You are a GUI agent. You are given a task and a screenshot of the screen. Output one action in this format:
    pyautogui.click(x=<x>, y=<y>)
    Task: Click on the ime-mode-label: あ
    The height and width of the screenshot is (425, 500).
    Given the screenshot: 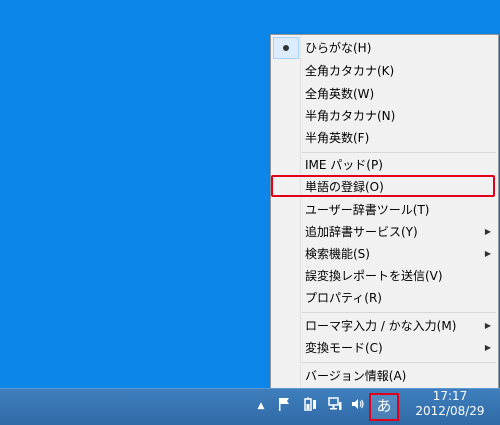 What is the action you would take?
    pyautogui.click(x=384, y=406)
    